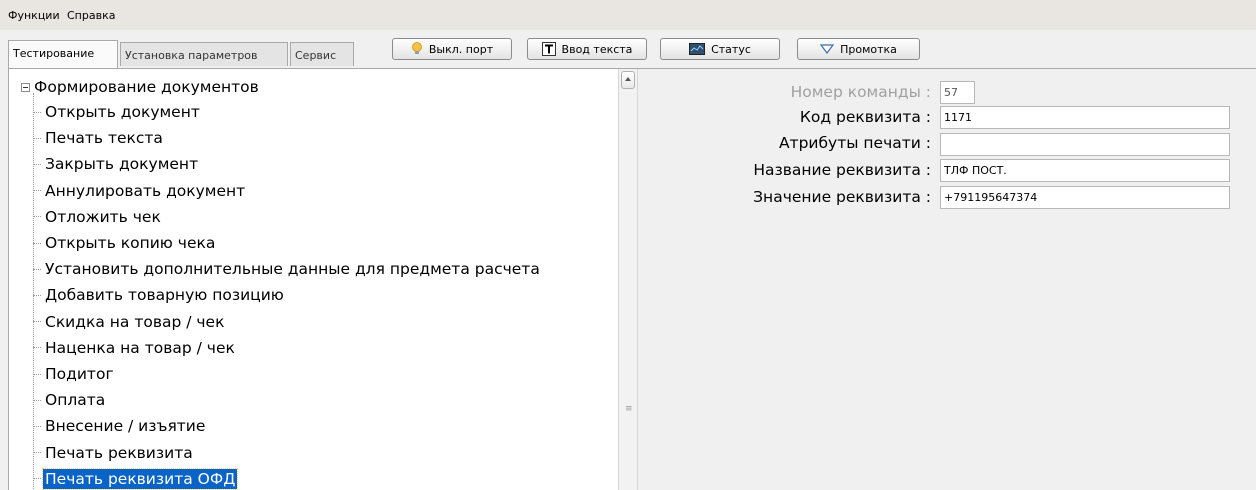  What do you see at coordinates (146, 87) in the screenshot?
I see `tree-root-label: Формирование документов` at bounding box center [146, 87].